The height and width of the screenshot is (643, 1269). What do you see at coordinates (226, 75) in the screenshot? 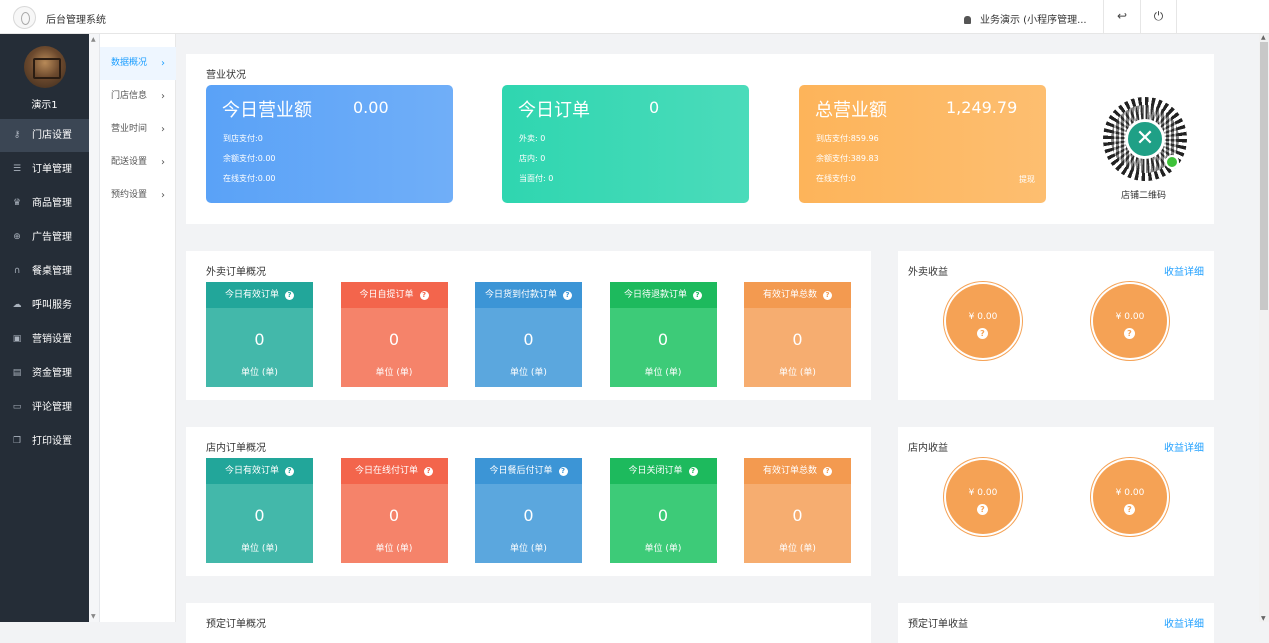
I see `business-status-title: 营业状况` at bounding box center [226, 75].